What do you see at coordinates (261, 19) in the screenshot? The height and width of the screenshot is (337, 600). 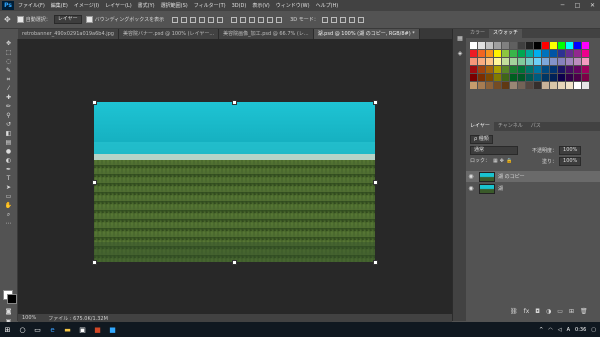 I see `distribute-left-icon` at bounding box center [261, 19].